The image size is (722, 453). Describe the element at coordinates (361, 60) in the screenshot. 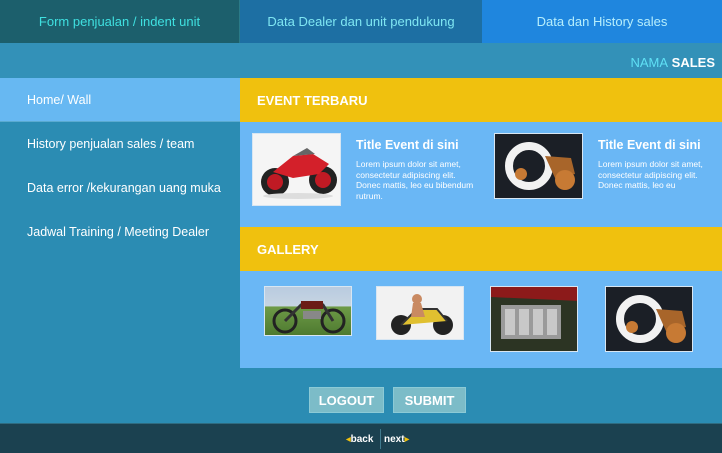

I see `header-strip: NAMA SALES` at that location.